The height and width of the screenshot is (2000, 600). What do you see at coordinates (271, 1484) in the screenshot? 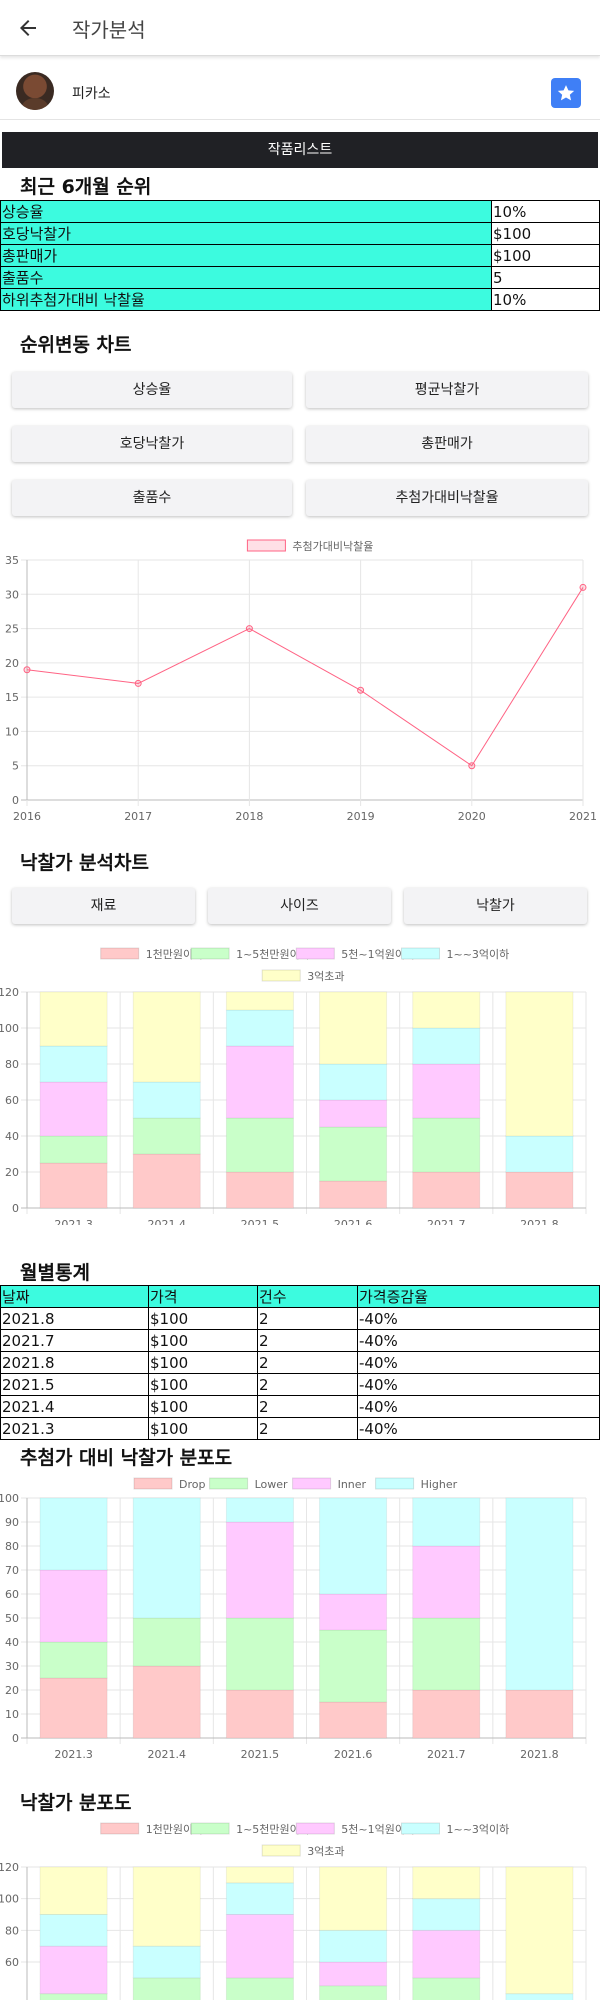
I see `legend-label: Lower` at bounding box center [271, 1484].